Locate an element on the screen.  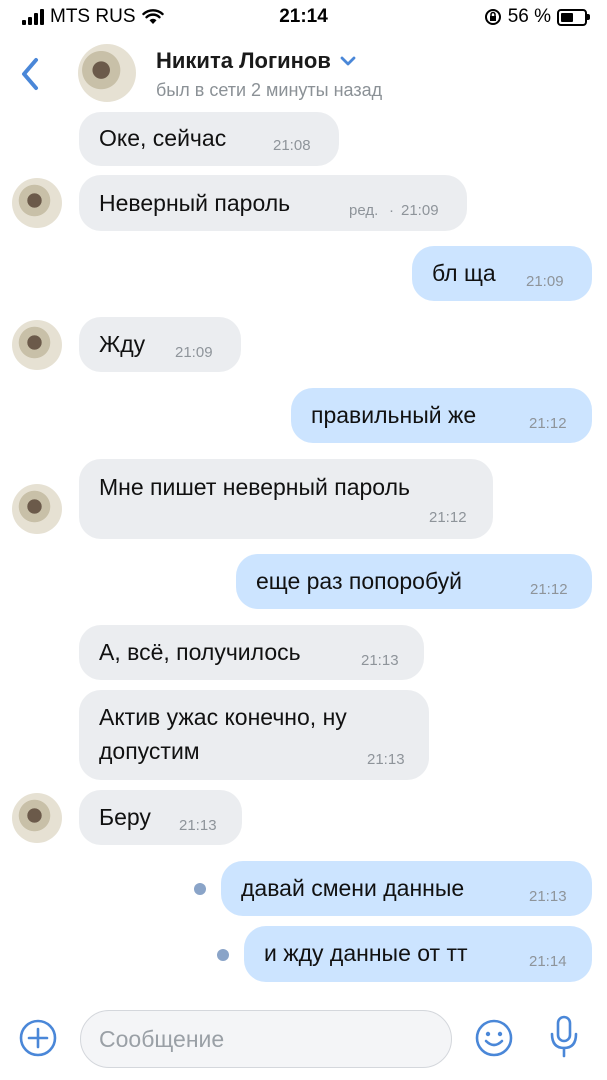
message-text: А, всё, получилось is located at coordinates (200, 652).